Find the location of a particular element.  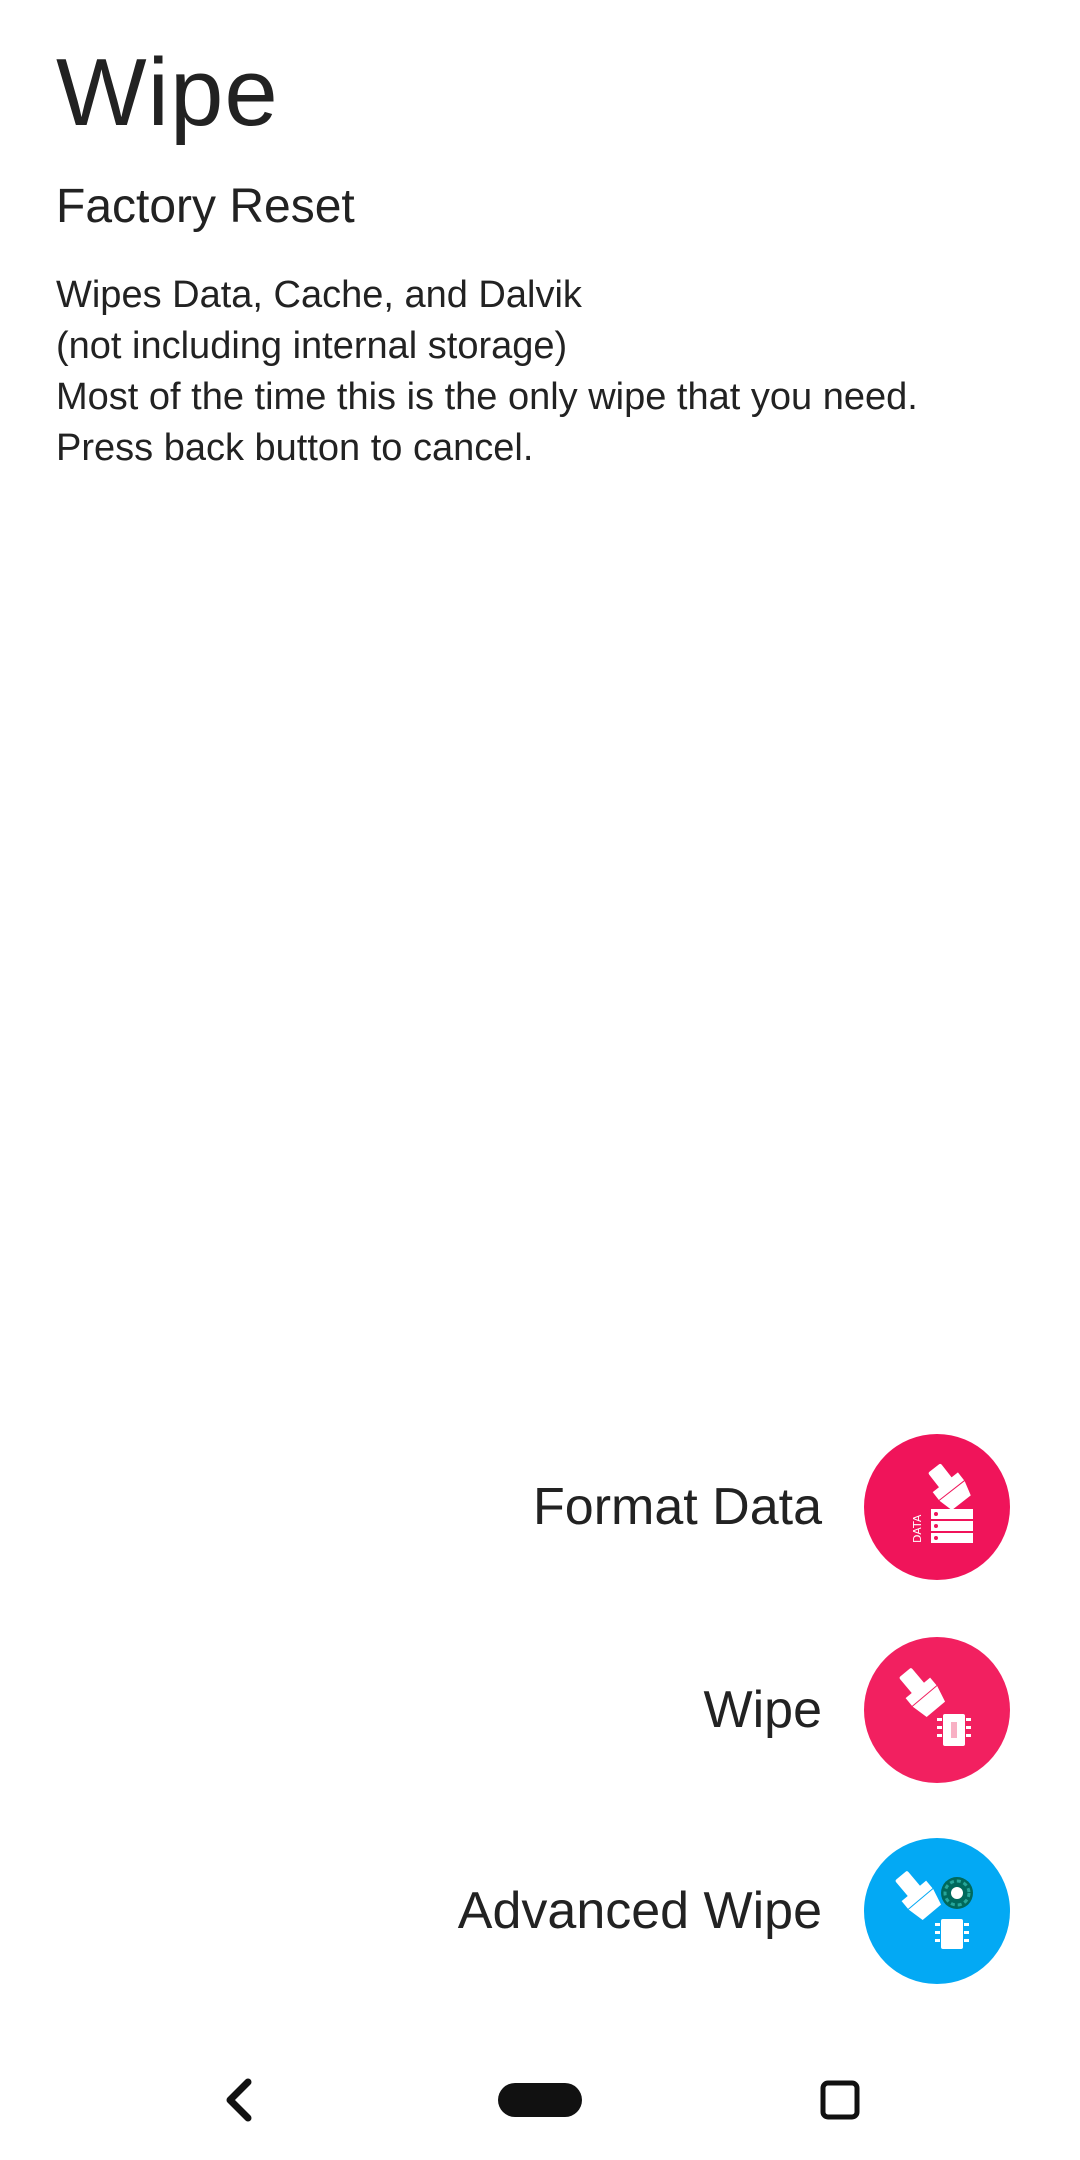

navigation-bar is located at coordinates (540, 2090).